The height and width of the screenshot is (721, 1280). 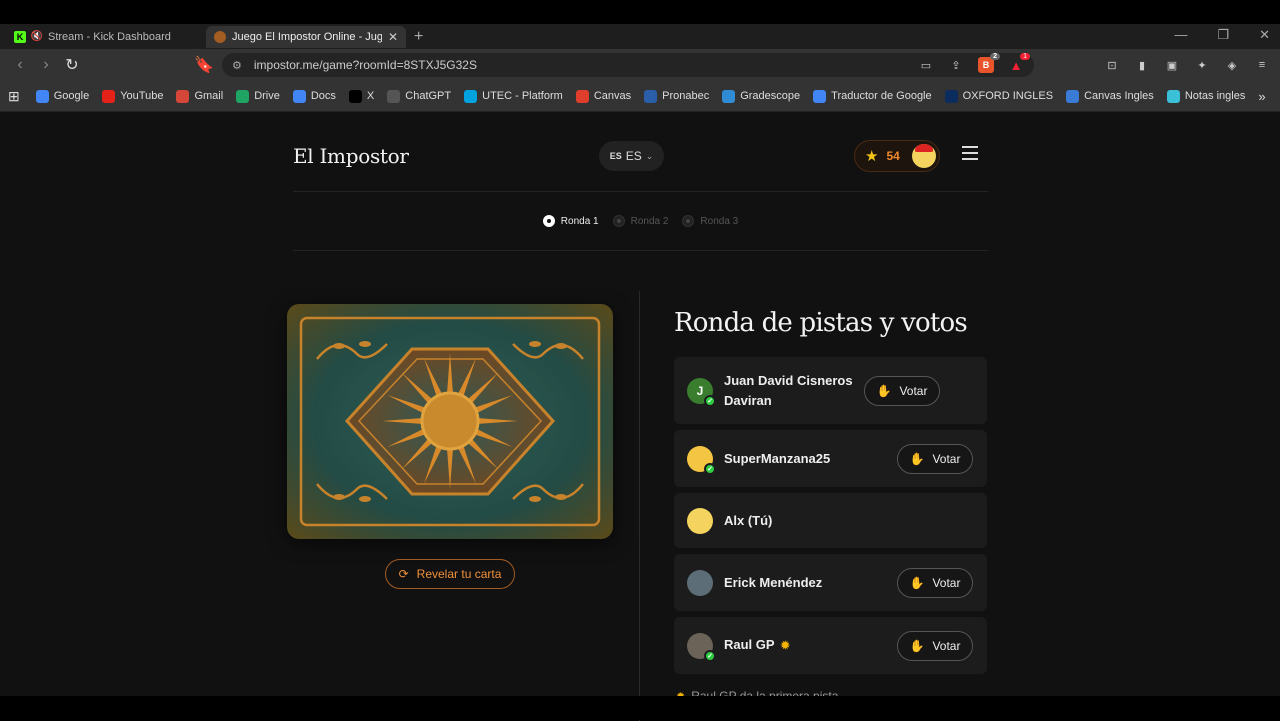 I want to click on bookmark-oxford-ingles: OXFORD INGLES, so click(x=998, y=96).